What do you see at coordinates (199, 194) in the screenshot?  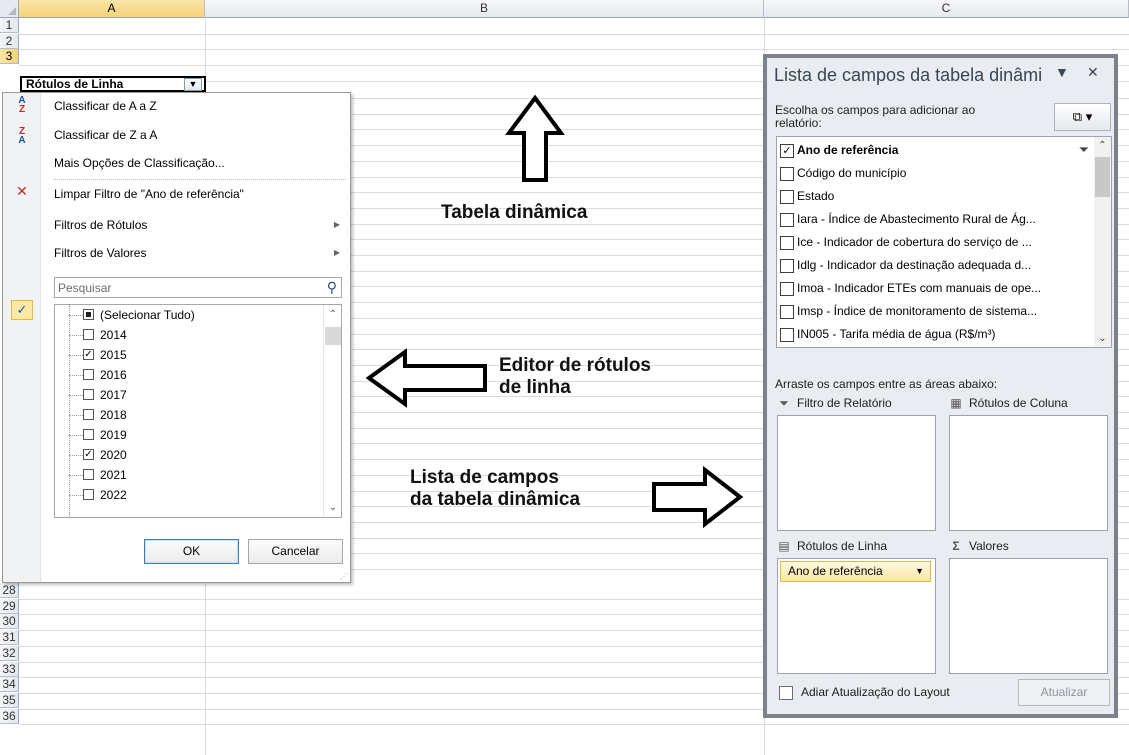 I see `clear-filter-item: Limpar Filtro de "Ano de referência"` at bounding box center [199, 194].